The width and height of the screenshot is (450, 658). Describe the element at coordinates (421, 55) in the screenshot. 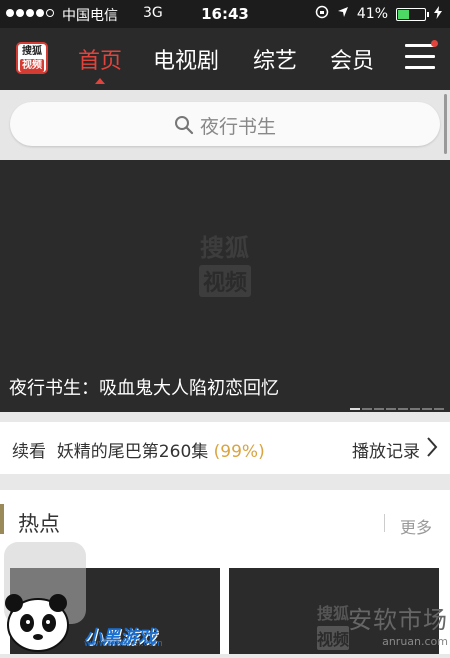

I see `menu-icon` at that location.